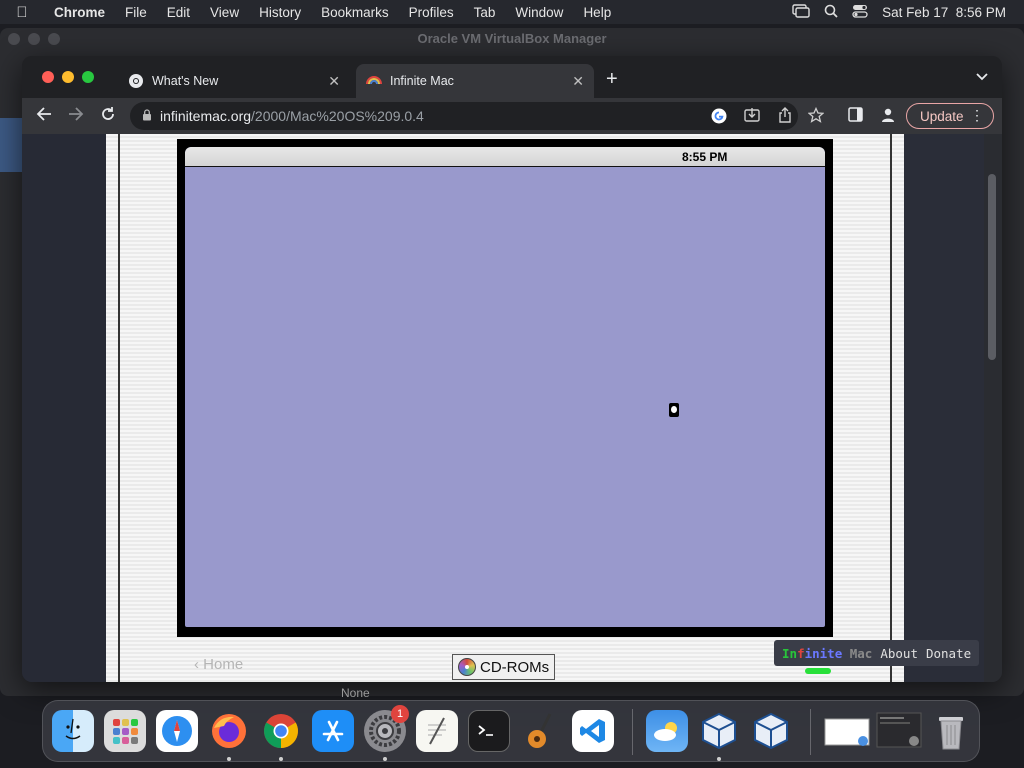 The width and height of the screenshot is (1024, 768). I want to click on app-store-icon, so click(333, 731).